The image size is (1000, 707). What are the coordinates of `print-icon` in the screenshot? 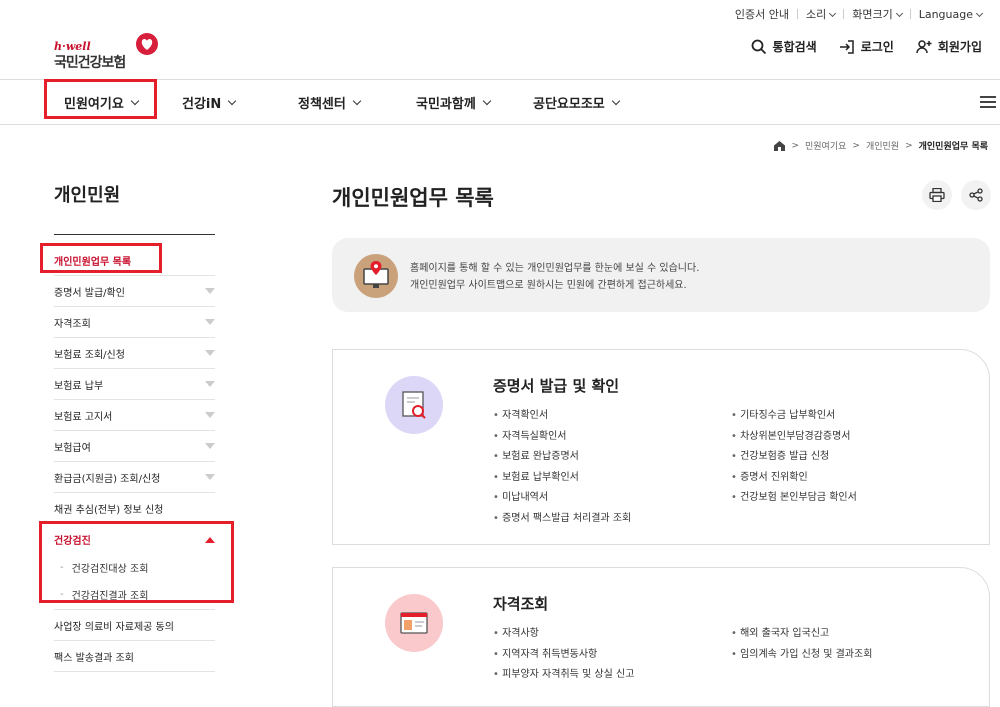 It's located at (937, 195).